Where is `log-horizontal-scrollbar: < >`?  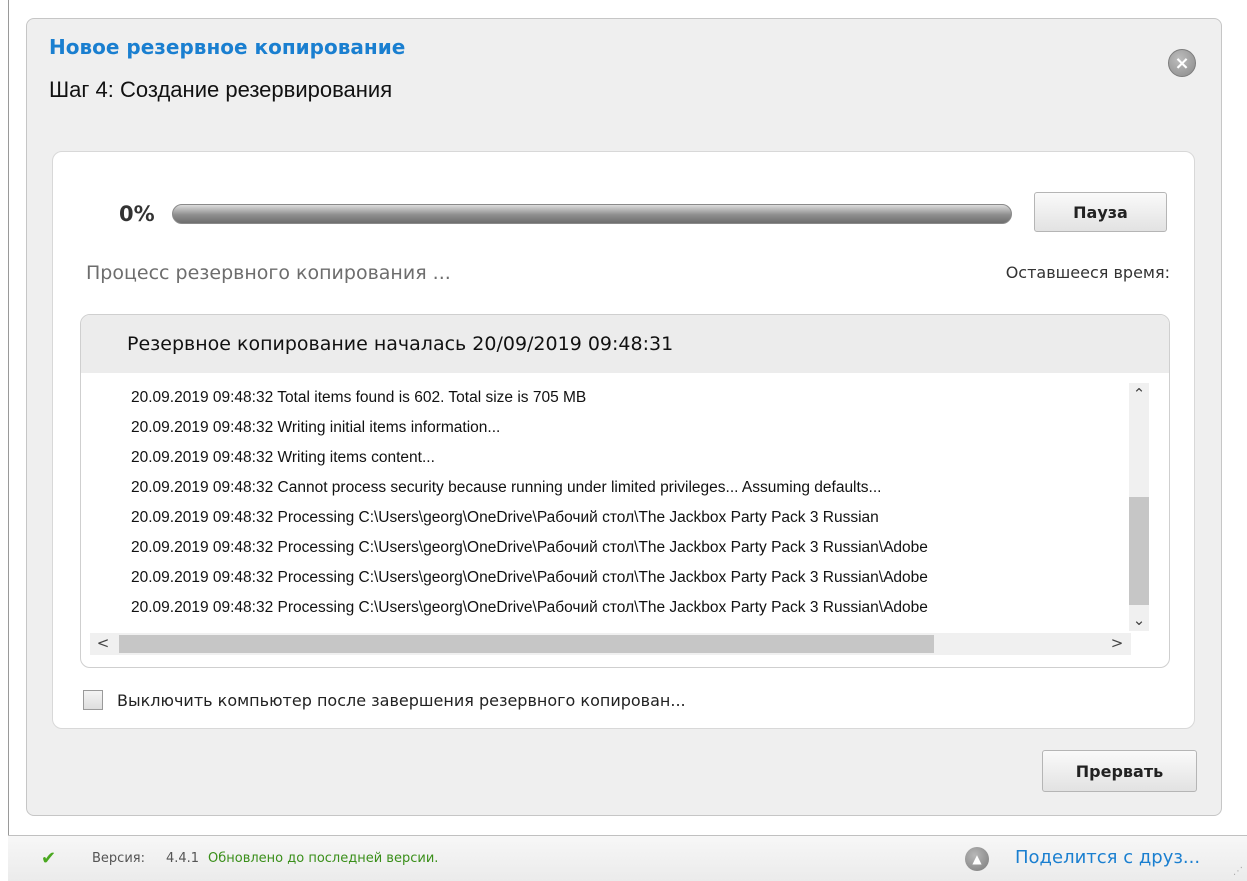 log-horizontal-scrollbar: < > is located at coordinates (610, 644).